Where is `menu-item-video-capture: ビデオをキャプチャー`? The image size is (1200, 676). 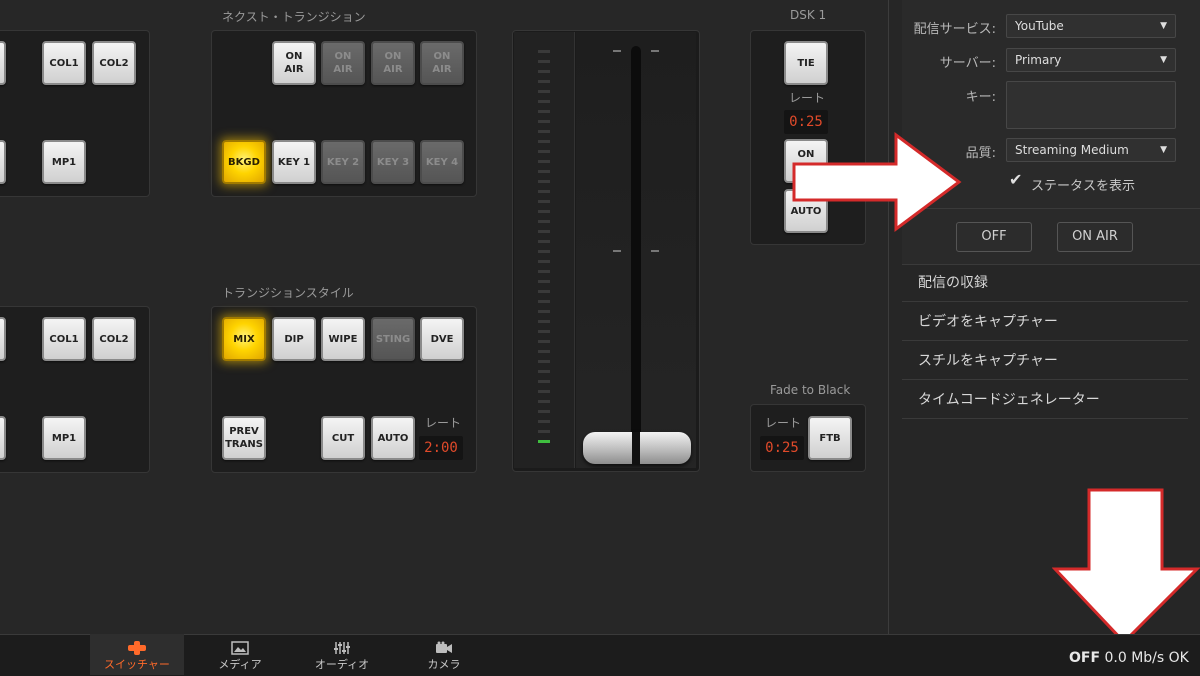 menu-item-video-capture: ビデオをキャプチャー is located at coordinates (1045, 322).